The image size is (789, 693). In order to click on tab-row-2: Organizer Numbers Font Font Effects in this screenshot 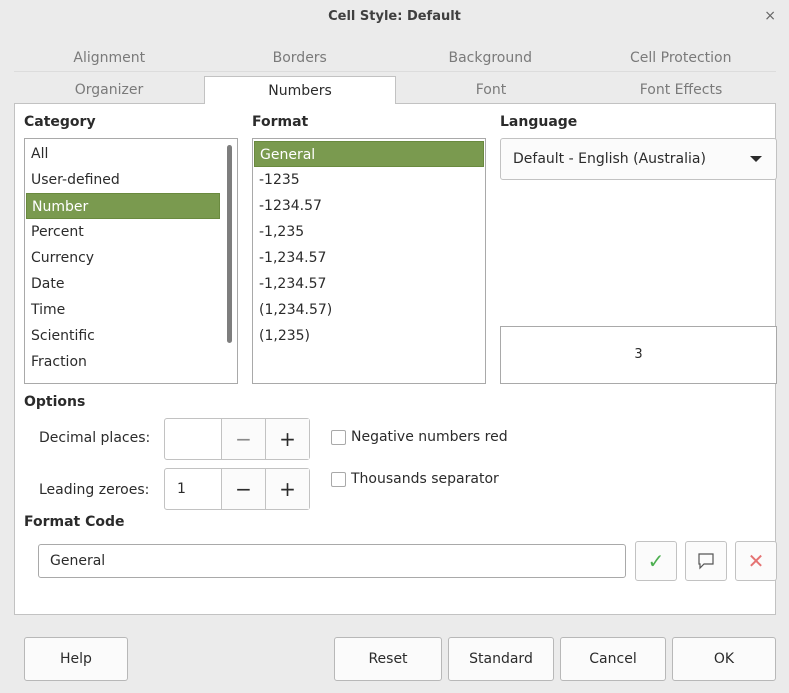, I will do `click(395, 90)`.